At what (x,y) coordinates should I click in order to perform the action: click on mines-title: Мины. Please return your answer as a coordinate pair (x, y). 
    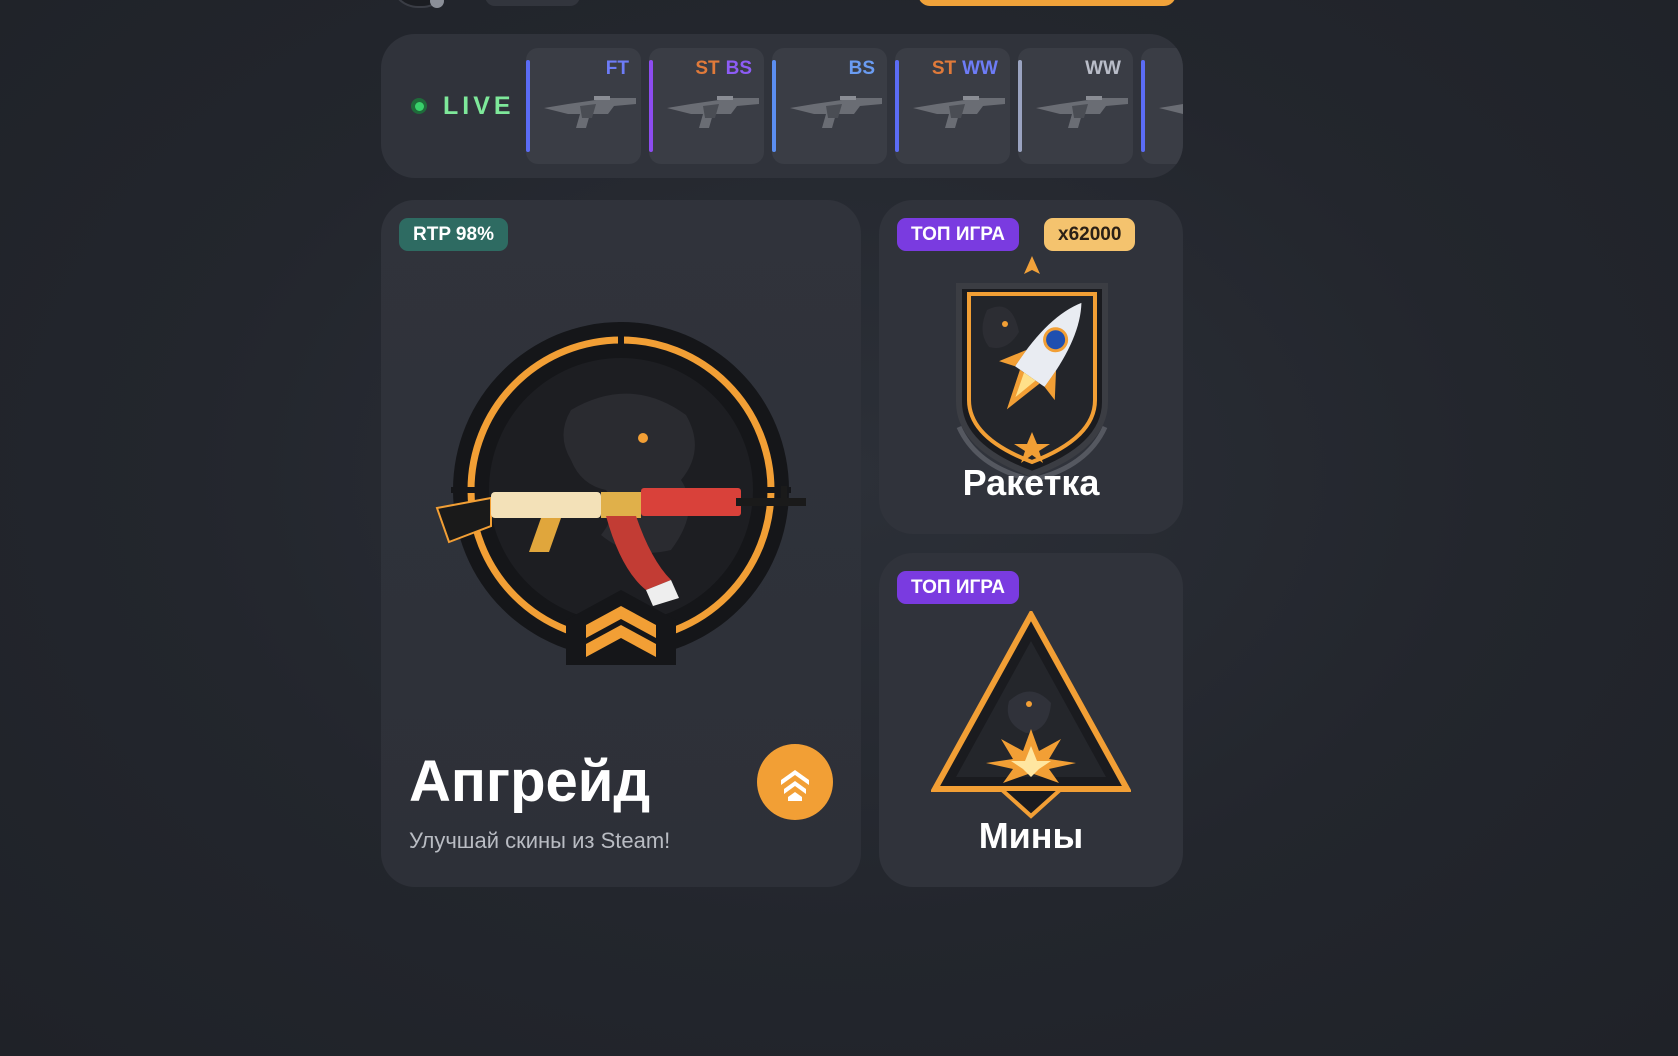
    Looking at the image, I should click on (1031, 835).